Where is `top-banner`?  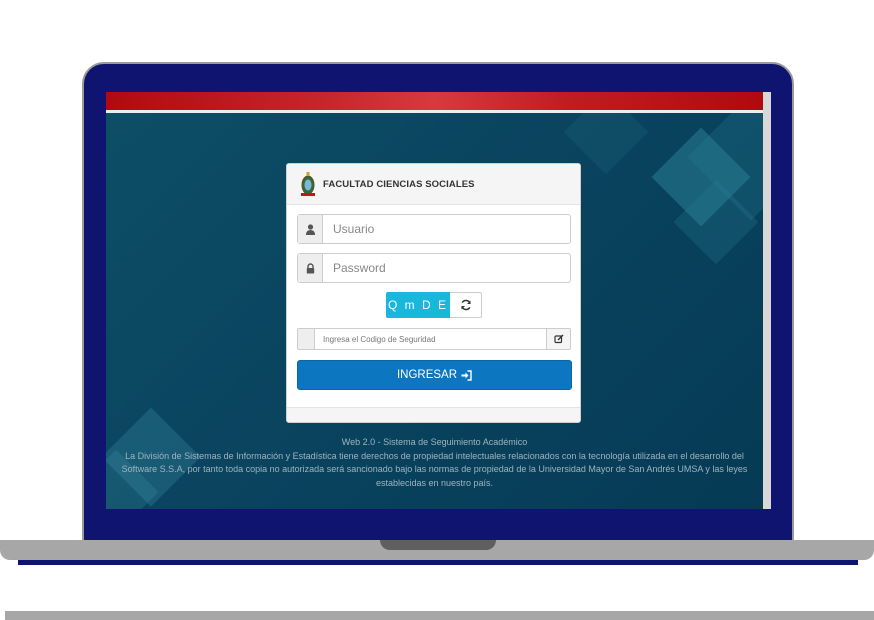 top-banner is located at coordinates (434, 101).